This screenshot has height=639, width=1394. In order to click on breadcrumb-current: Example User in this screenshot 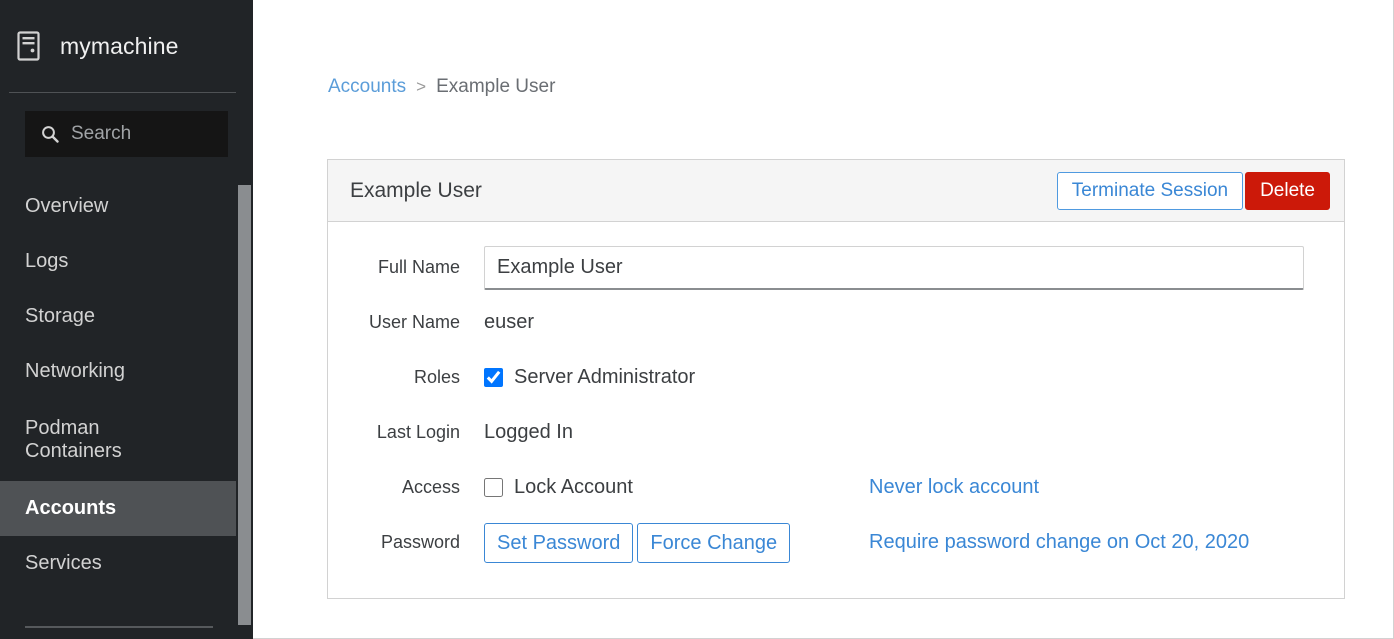, I will do `click(496, 86)`.